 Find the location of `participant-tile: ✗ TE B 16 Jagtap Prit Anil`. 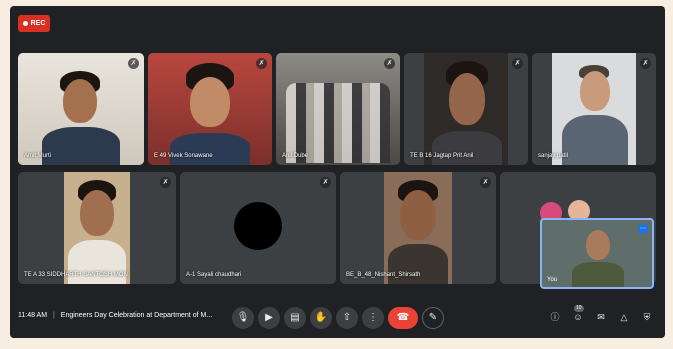

participant-tile: ✗ TE B 16 Jagtap Prit Anil is located at coordinates (466, 109).